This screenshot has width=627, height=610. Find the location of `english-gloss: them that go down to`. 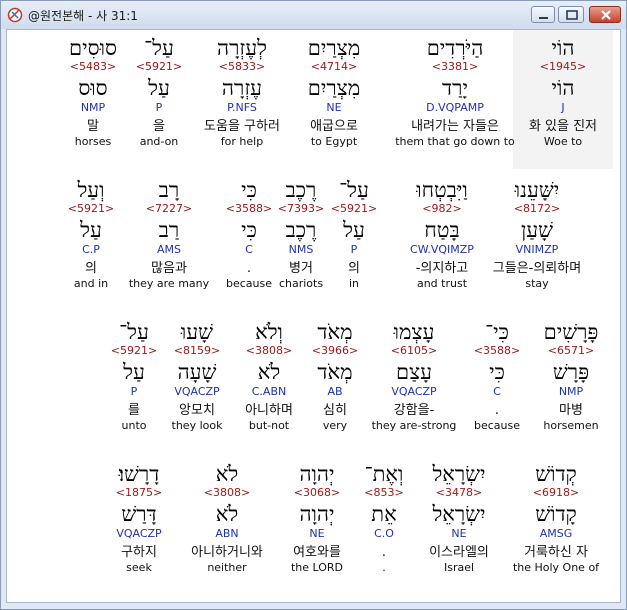

english-gloss: them that go down to is located at coordinates (455, 141).